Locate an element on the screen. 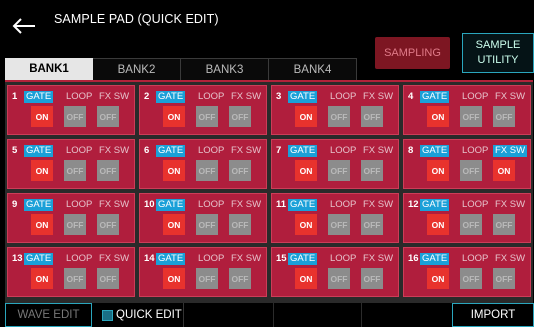 The width and height of the screenshot is (534, 327). tab-bank2: BANK2 is located at coordinates (137, 69).